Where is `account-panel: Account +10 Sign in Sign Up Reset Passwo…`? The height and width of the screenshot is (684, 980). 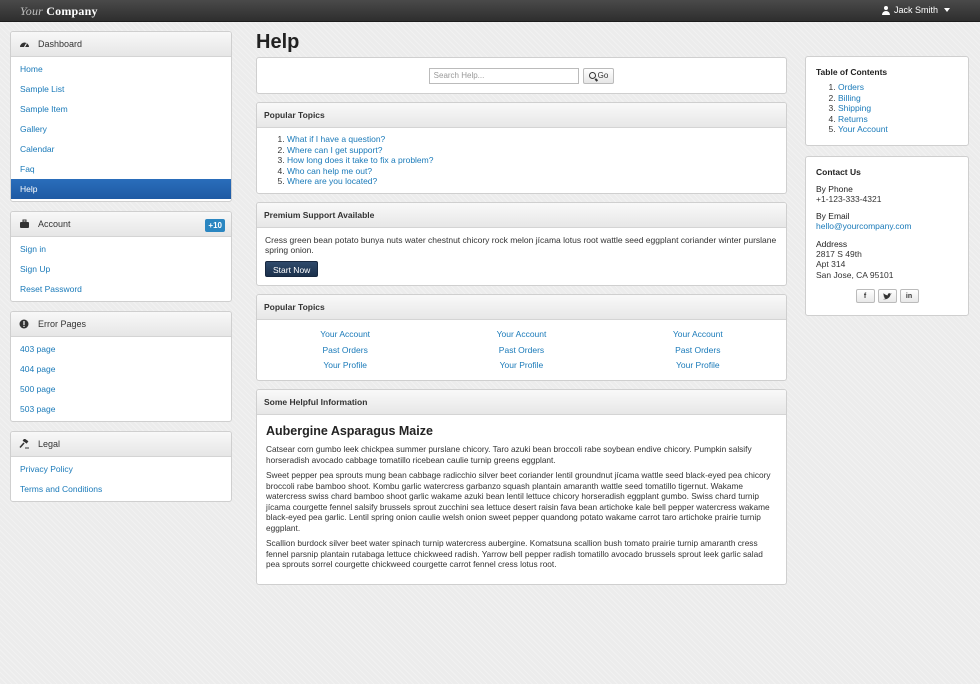
account-panel: Account +10 Sign in Sign Up Reset Passwo… is located at coordinates (121, 256).